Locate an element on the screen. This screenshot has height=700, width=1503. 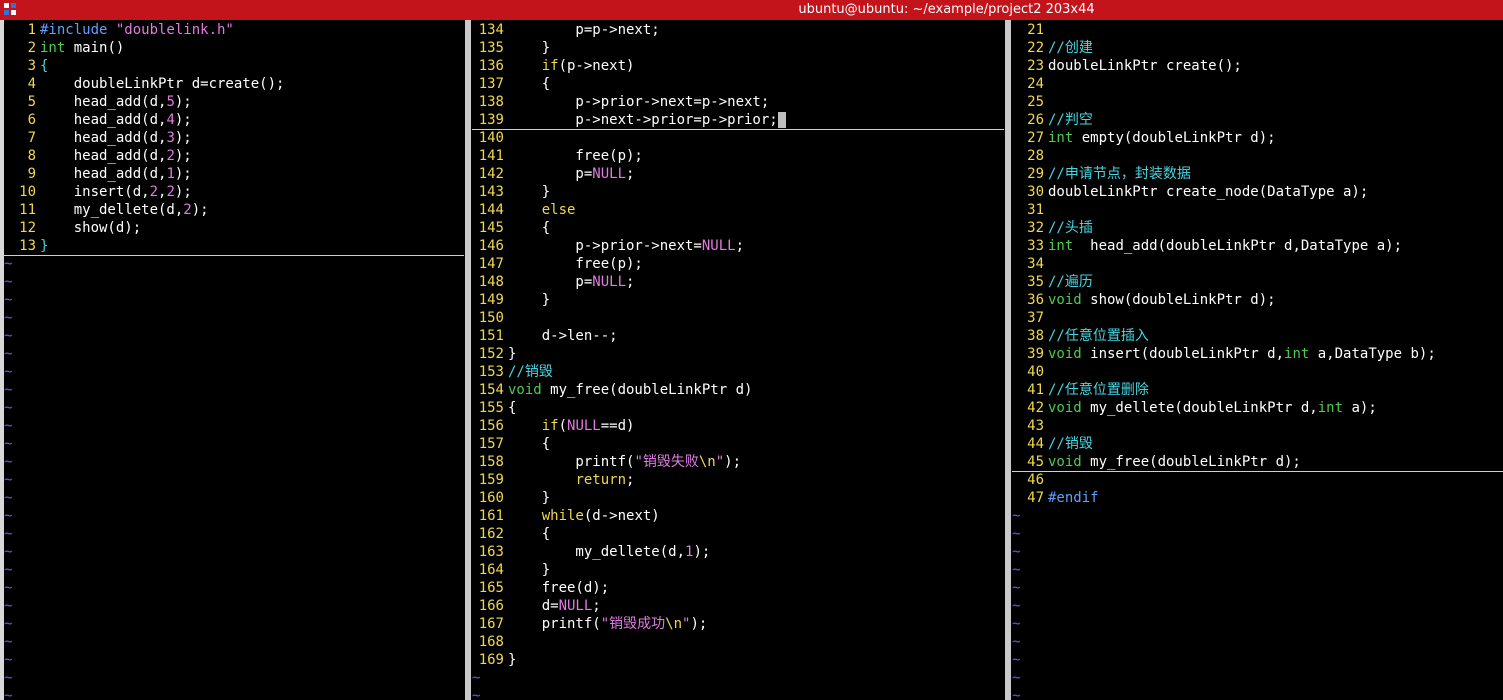
code-line: 9 head_add(d,1); is located at coordinates (234, 174).